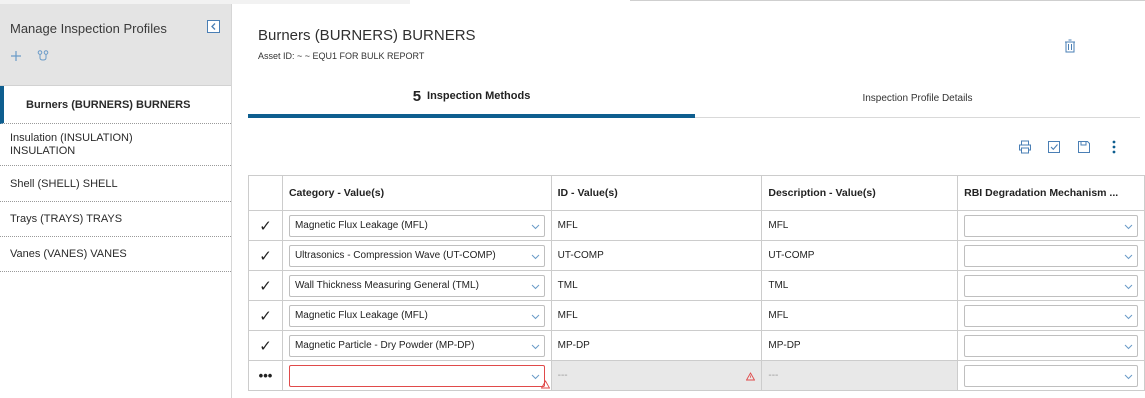  I want to click on select-all-button, so click(1054, 147).